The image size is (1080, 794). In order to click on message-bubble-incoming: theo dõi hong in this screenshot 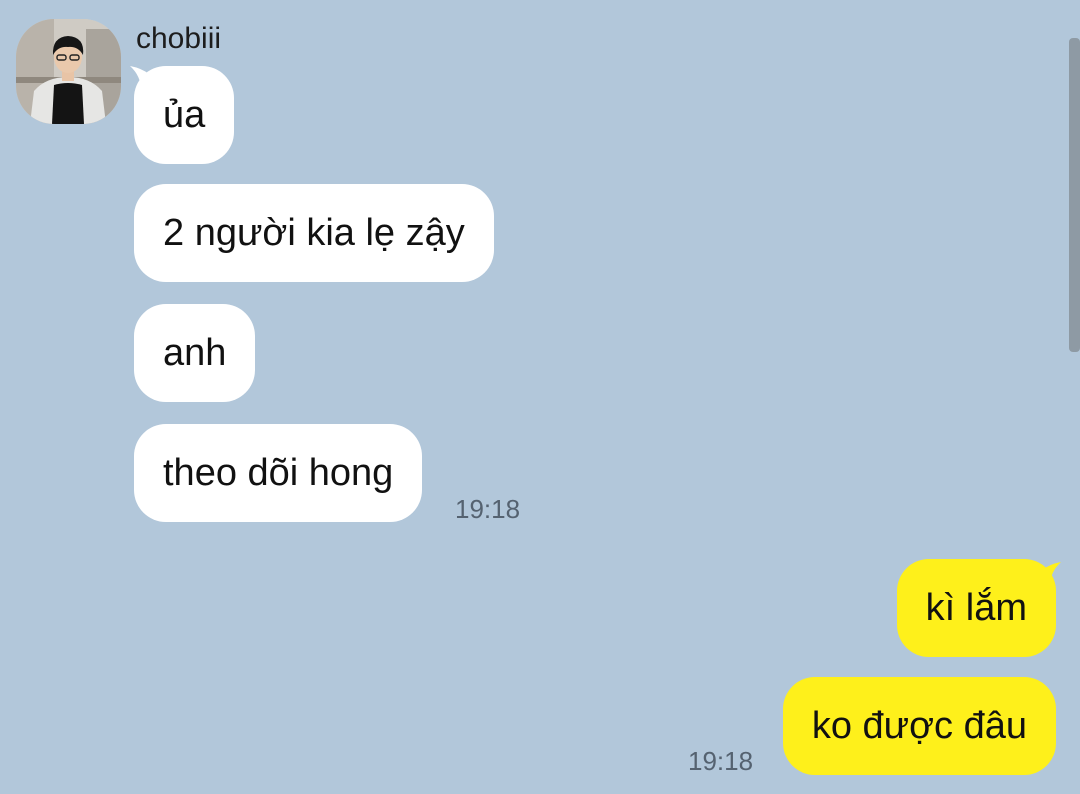, I will do `click(278, 473)`.